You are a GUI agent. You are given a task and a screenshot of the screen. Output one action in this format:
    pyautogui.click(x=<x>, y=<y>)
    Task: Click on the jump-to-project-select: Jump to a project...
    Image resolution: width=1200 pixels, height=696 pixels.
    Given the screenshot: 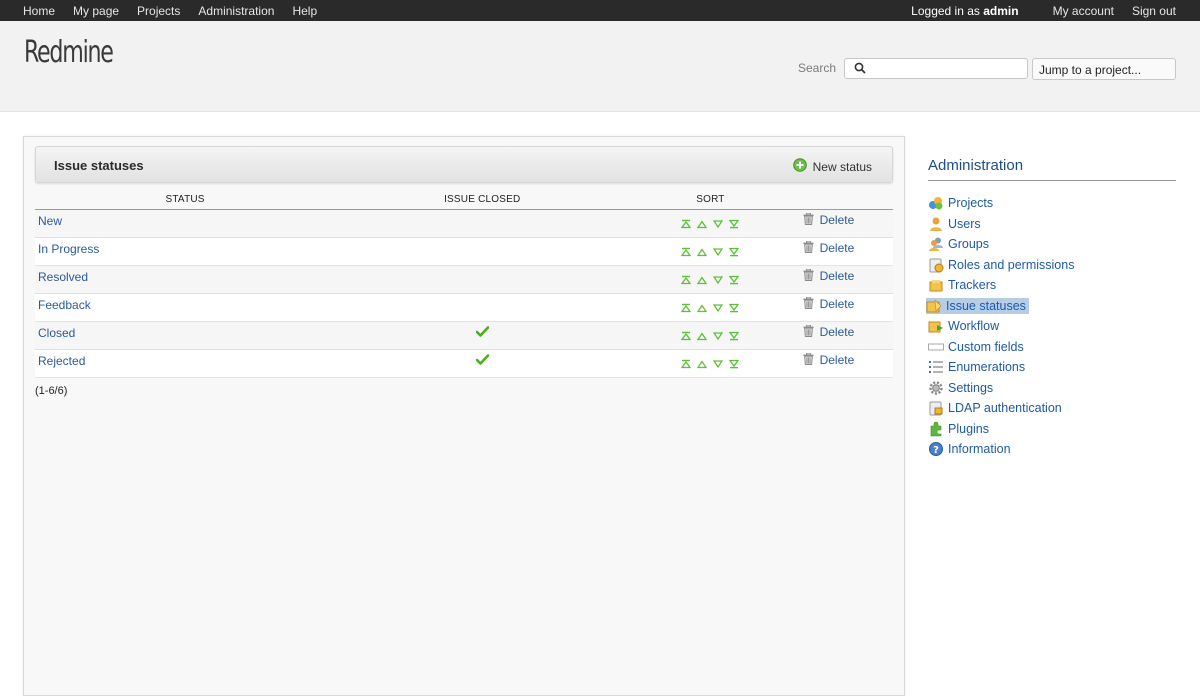 What is the action you would take?
    pyautogui.click(x=1104, y=69)
    